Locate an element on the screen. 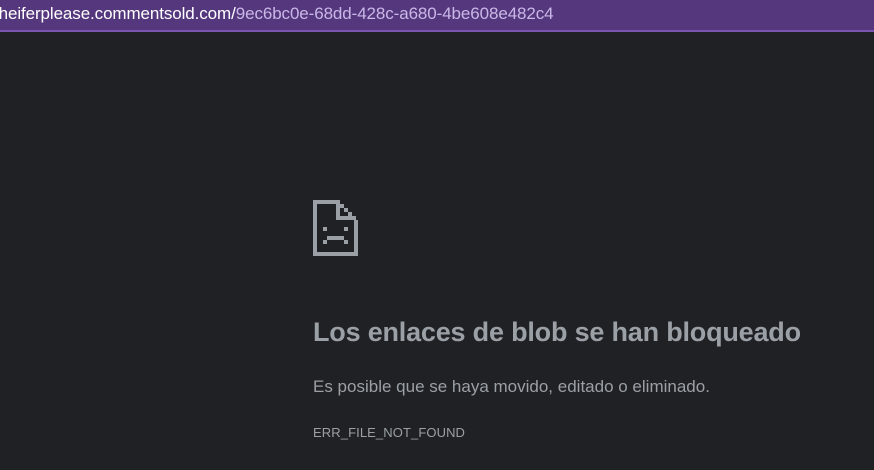 The image size is (874, 470). error-title: Los enlaces de blob se han bloqueado is located at coordinates (557, 332).